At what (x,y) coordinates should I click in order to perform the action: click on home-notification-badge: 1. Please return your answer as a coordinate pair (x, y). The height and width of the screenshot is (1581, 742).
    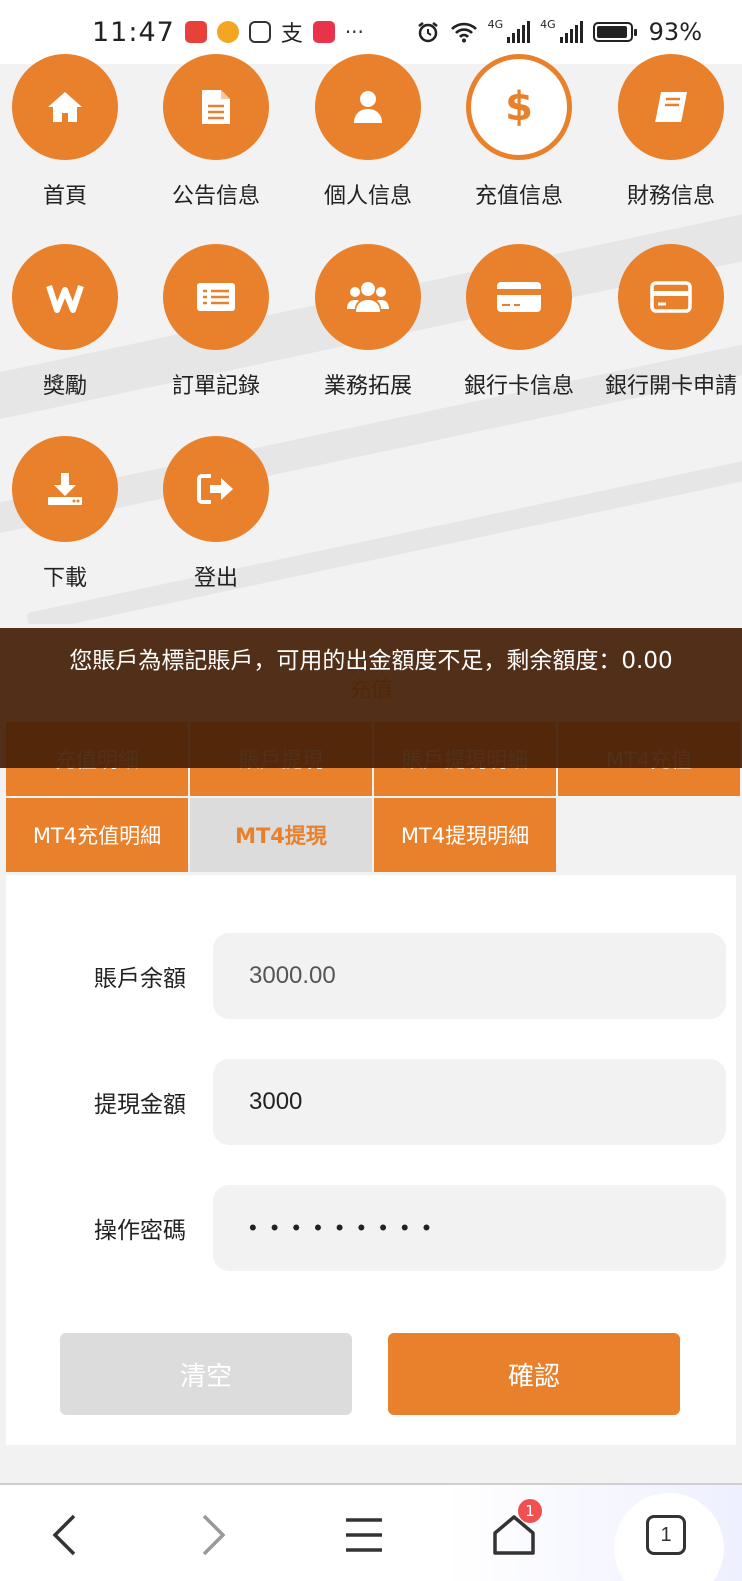
    Looking at the image, I should click on (530, 1511).